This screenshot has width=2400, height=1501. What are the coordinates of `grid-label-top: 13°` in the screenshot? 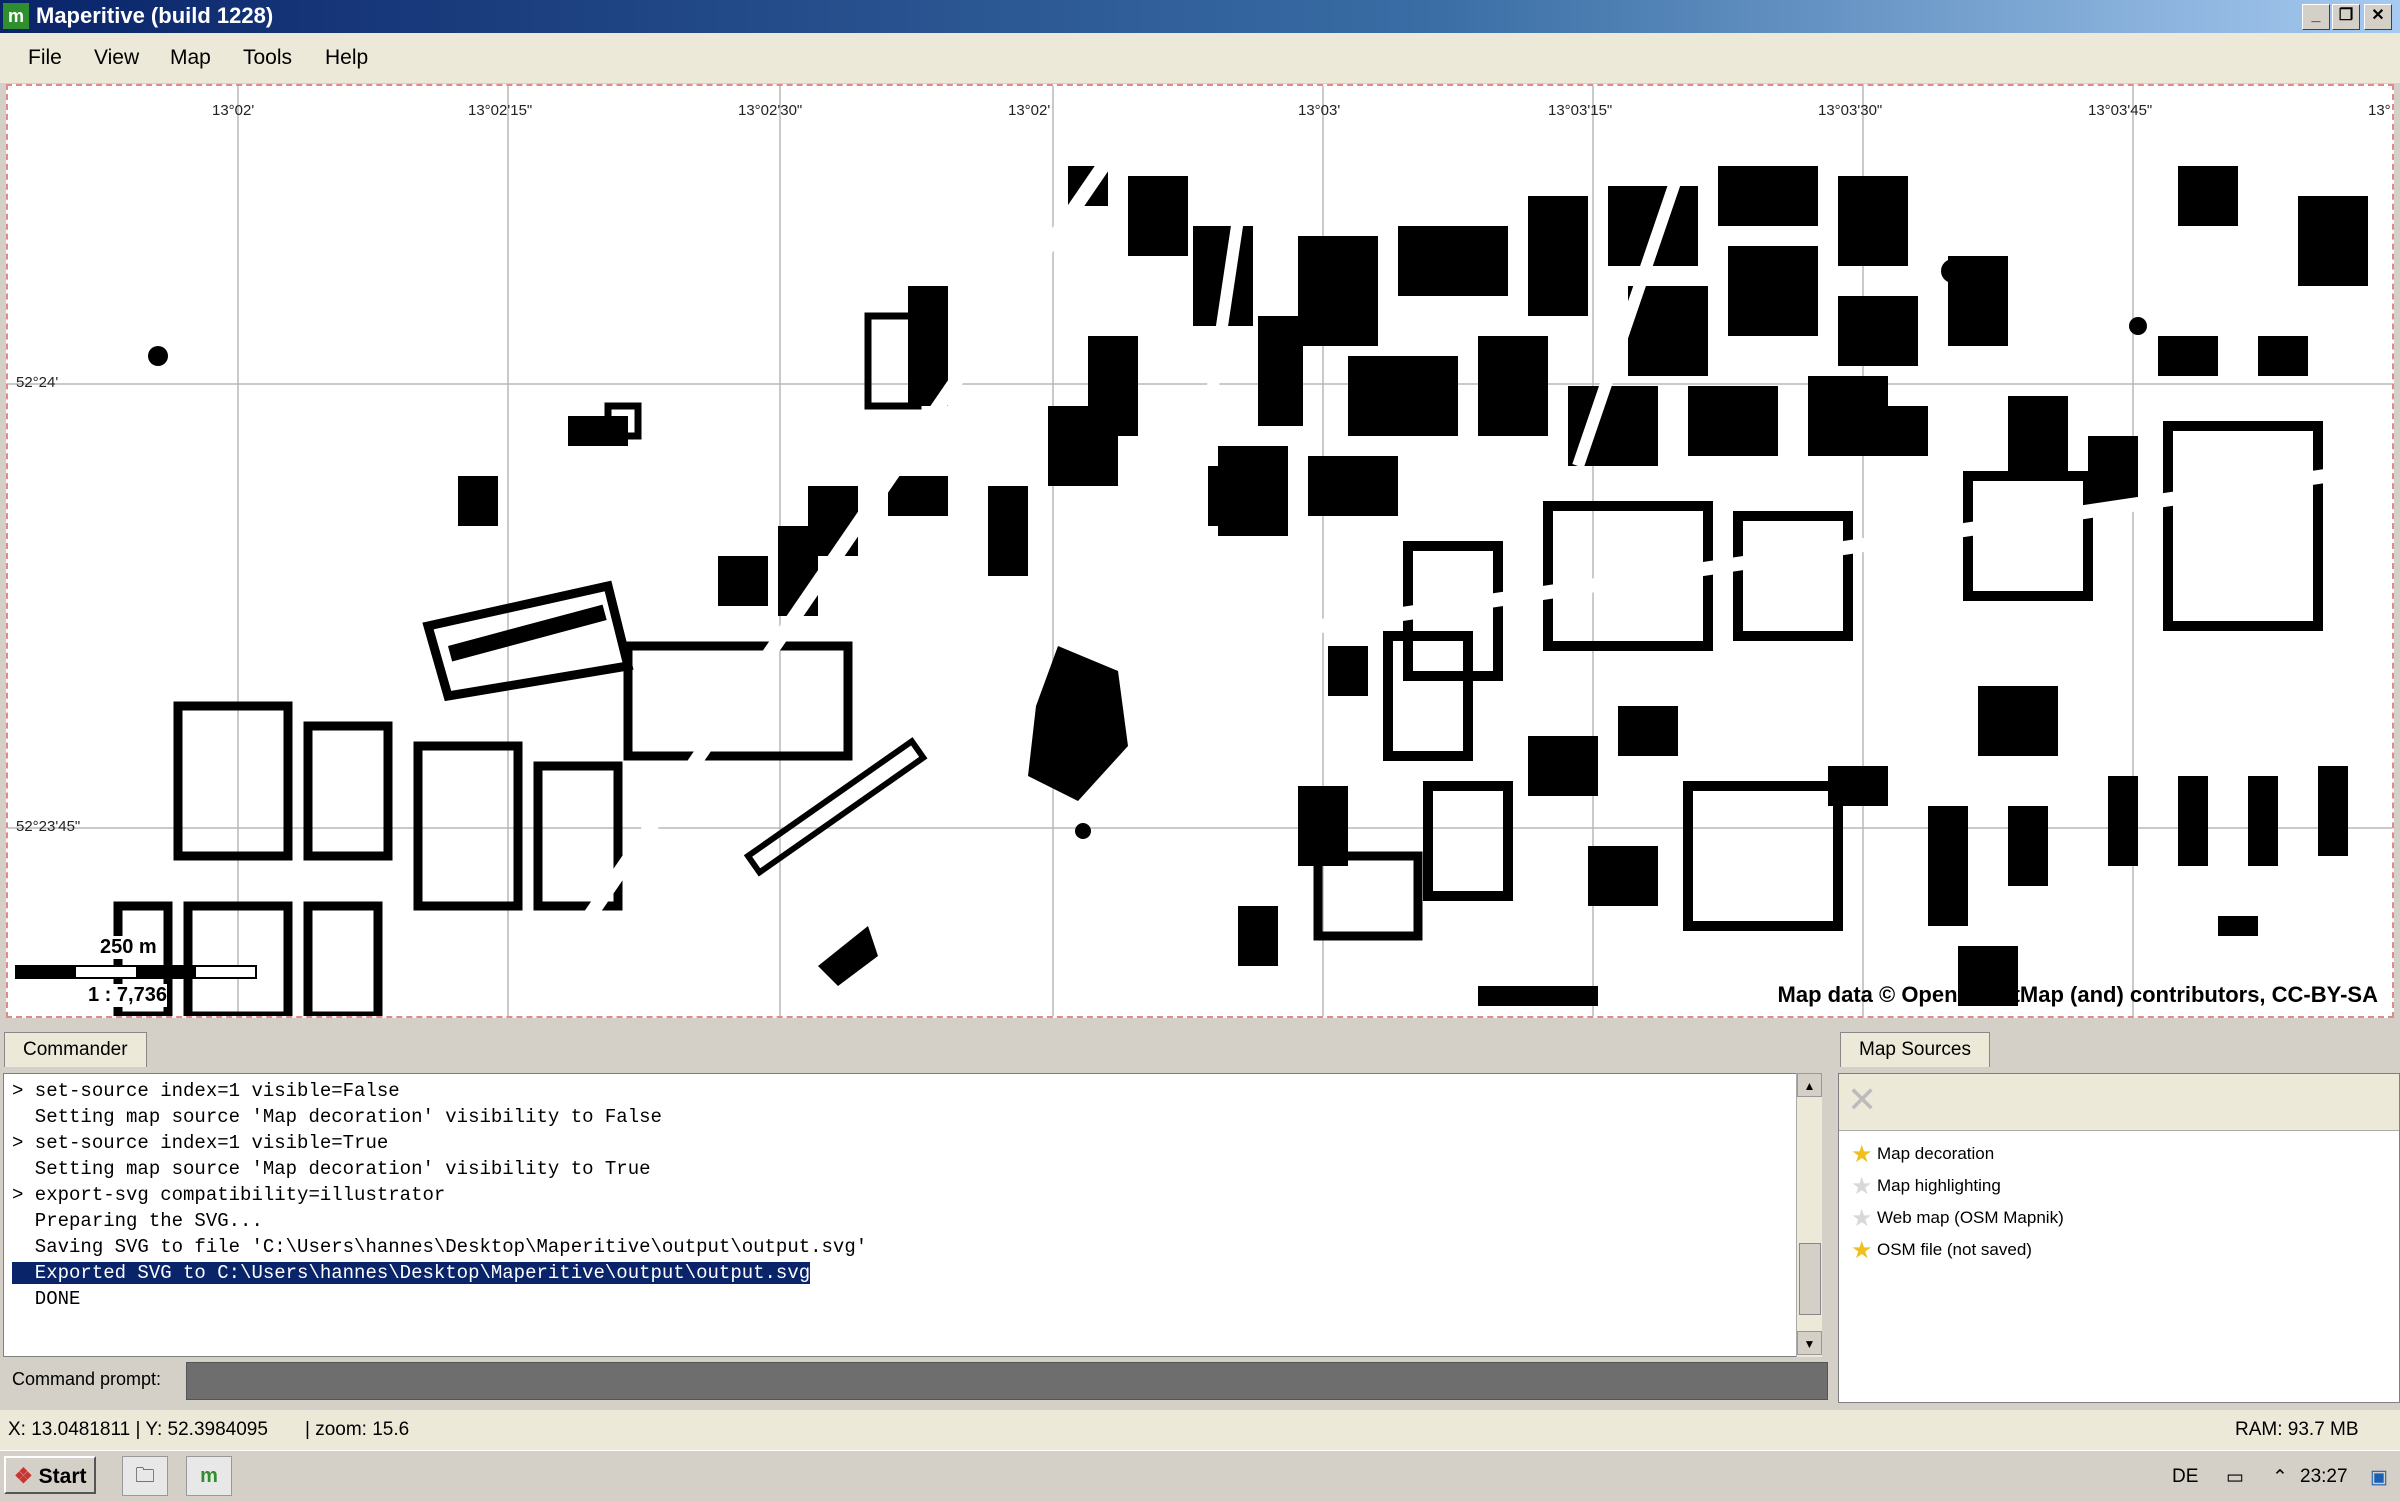 It's located at (2379, 110).